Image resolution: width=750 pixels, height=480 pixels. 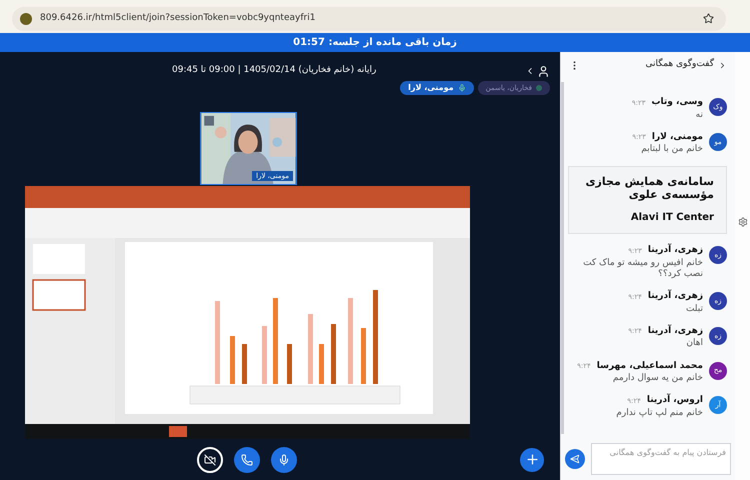 I want to click on talker-badge: مومنی، لارا, so click(x=437, y=88).